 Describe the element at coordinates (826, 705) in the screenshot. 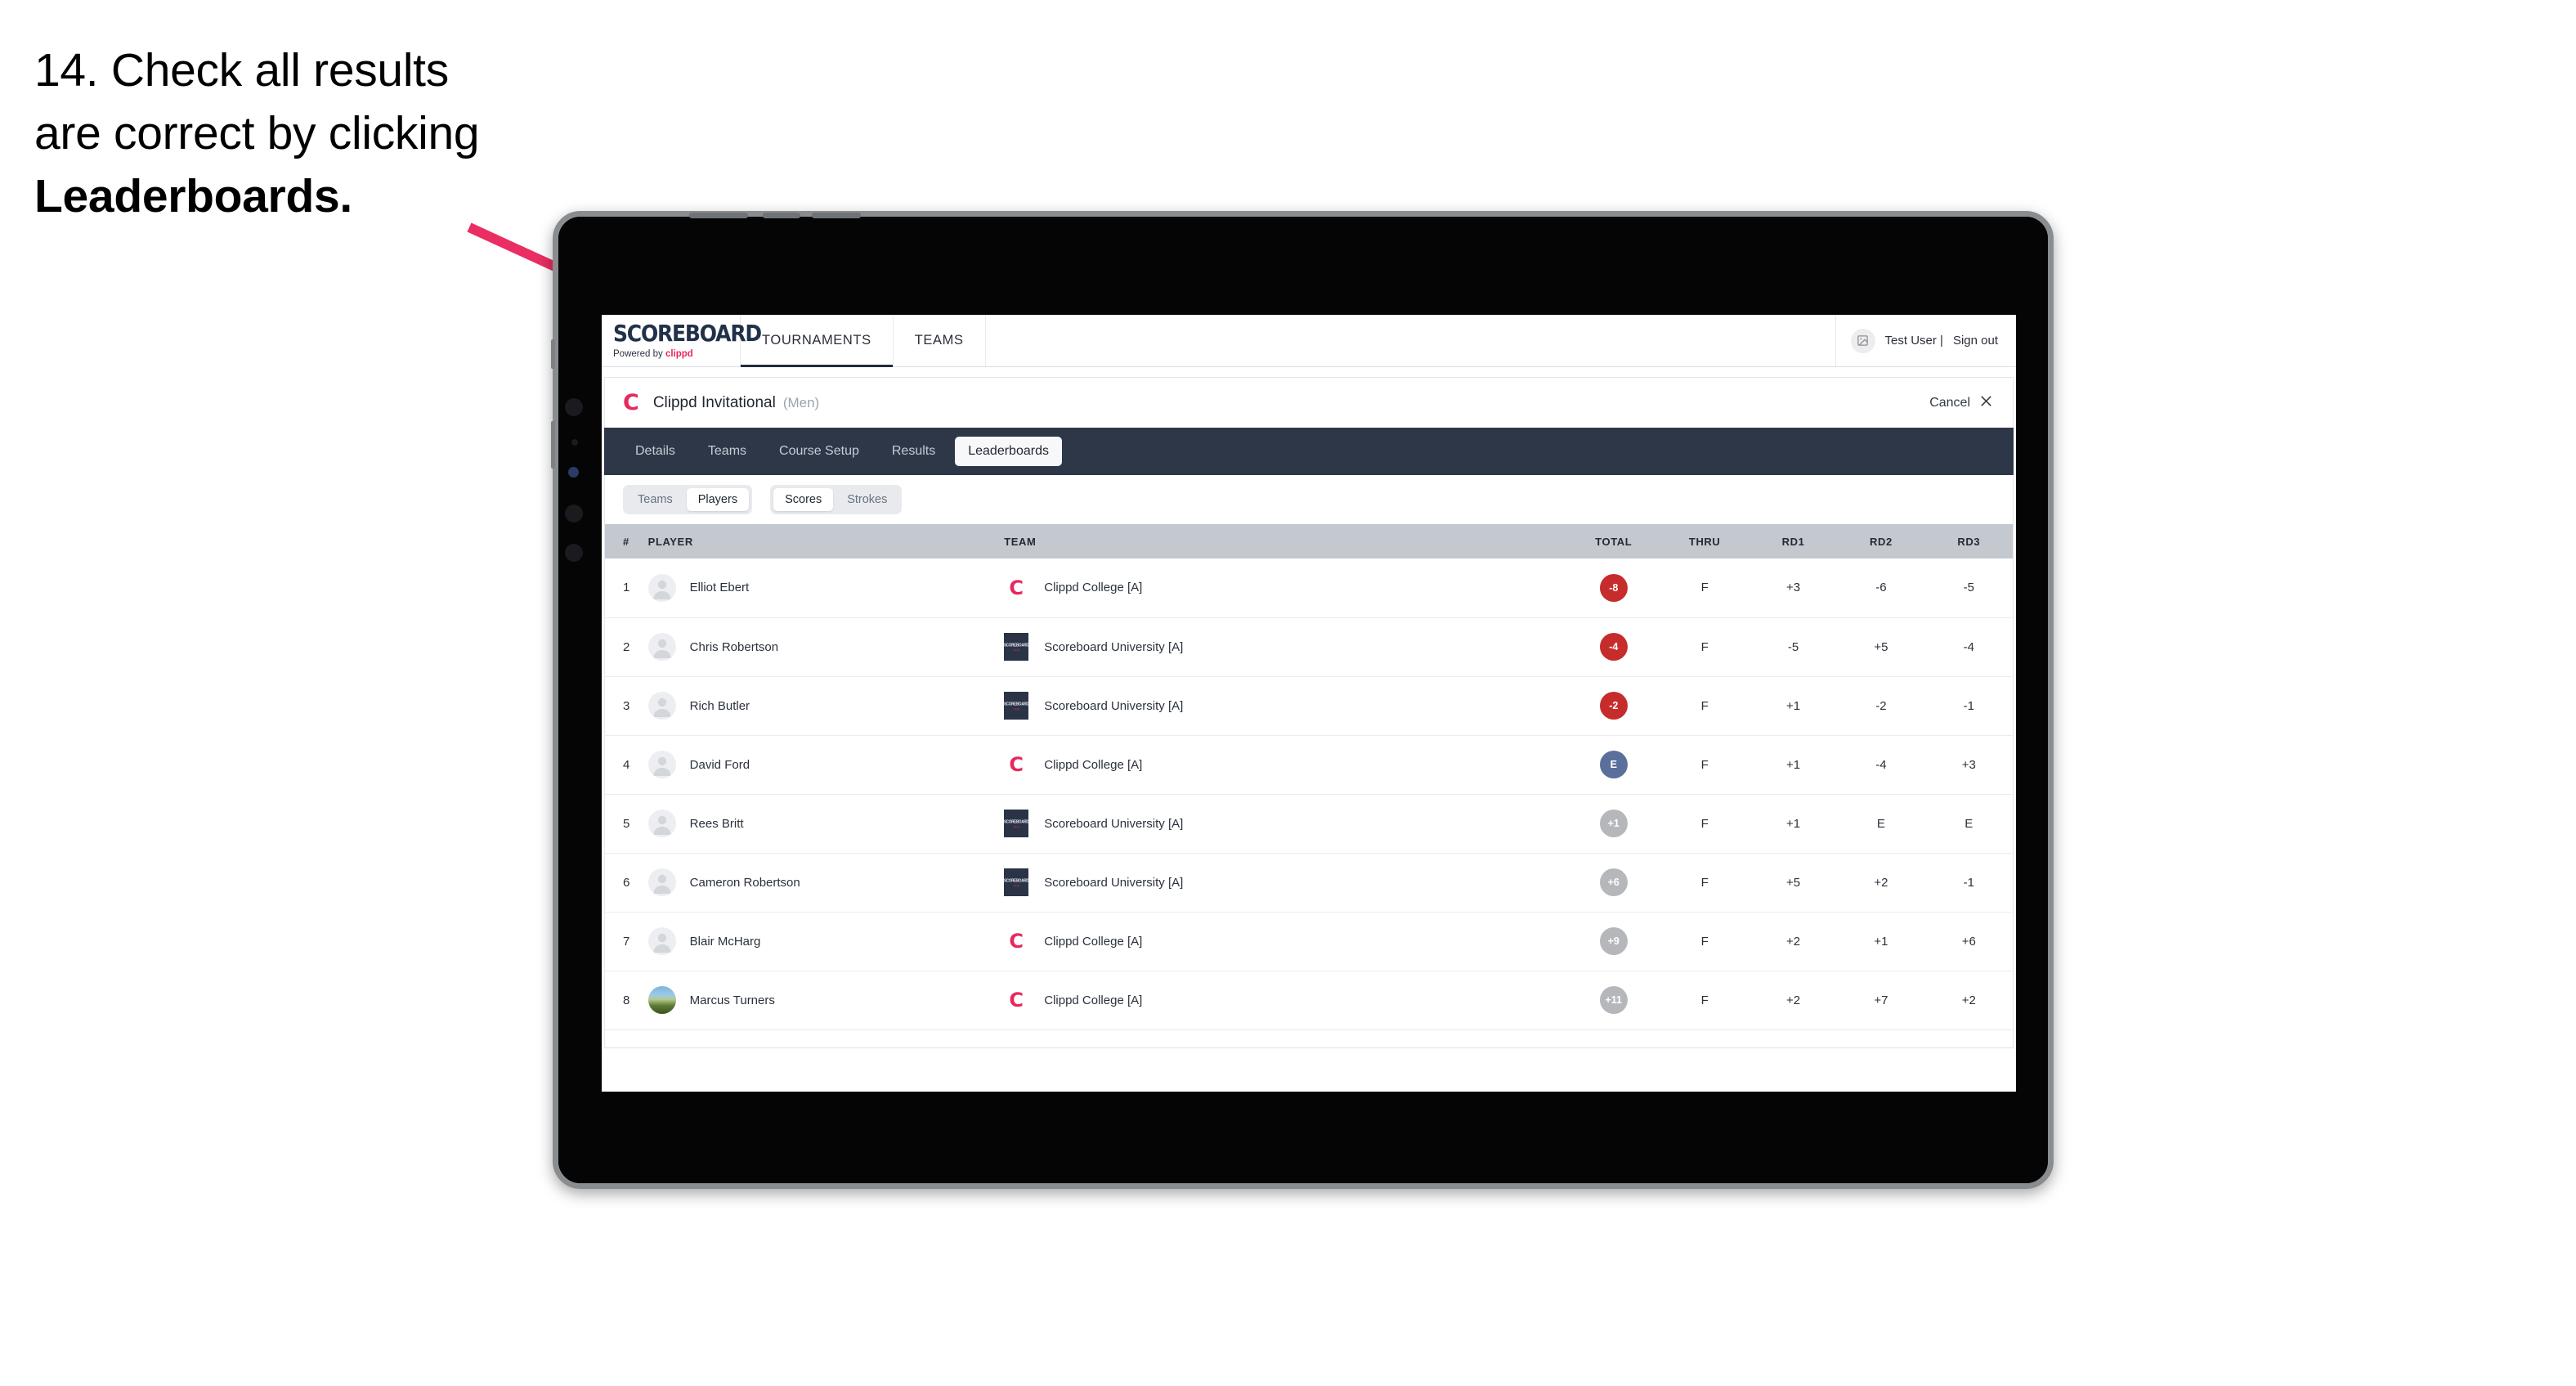

I see `cell-player: Rich Butler` at that location.